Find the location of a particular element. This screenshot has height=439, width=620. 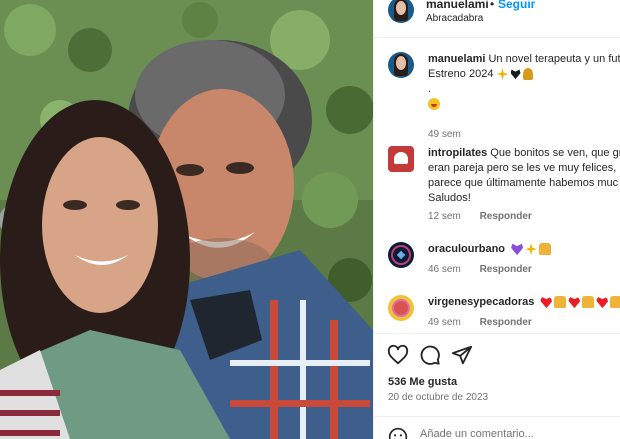

comment-text-line: parece que últimamente habemos muc is located at coordinates (523, 183).